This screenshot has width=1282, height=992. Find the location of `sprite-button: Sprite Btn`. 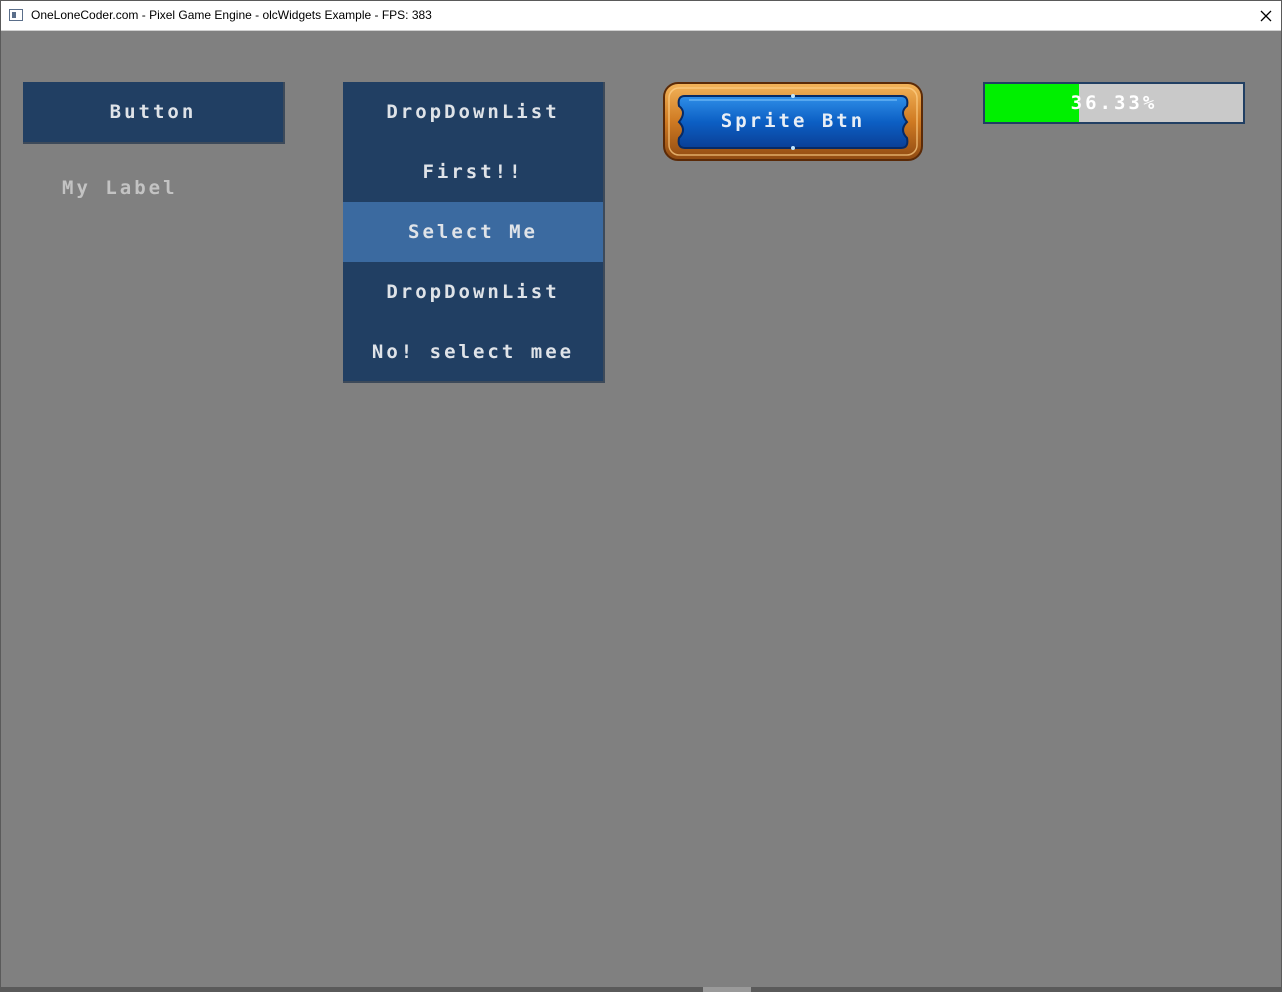

sprite-button: Sprite Btn is located at coordinates (793, 122).